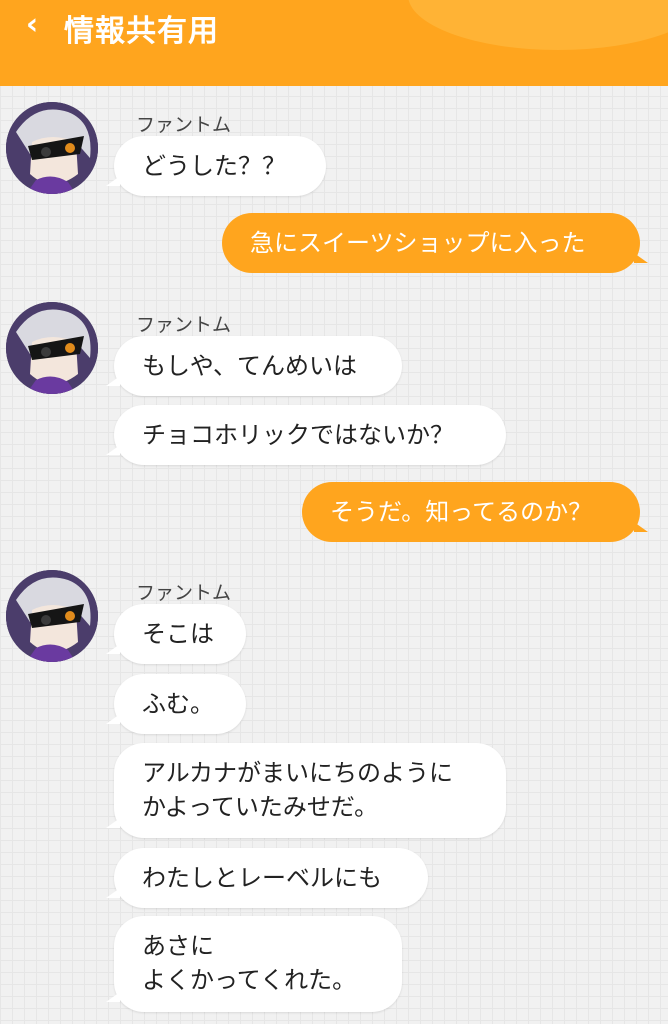  I want to click on message-bubble: そこは, so click(180, 634).